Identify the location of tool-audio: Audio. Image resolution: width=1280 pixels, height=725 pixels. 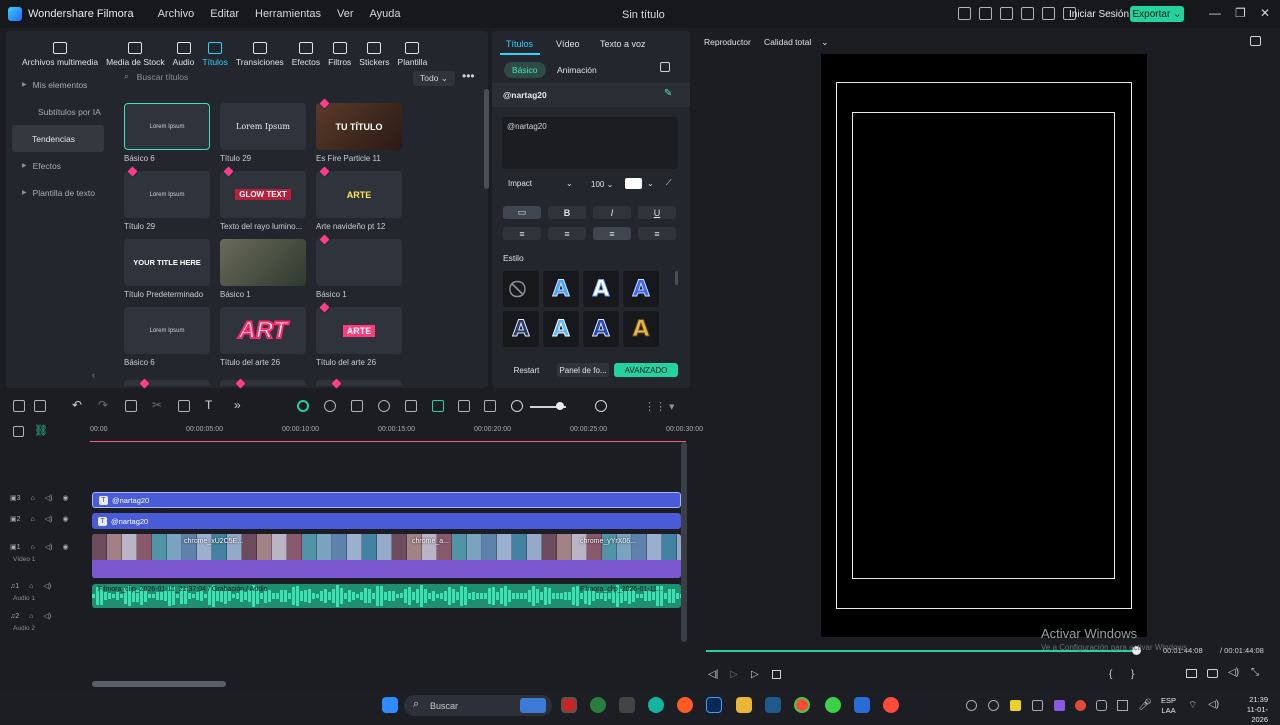
(184, 54).